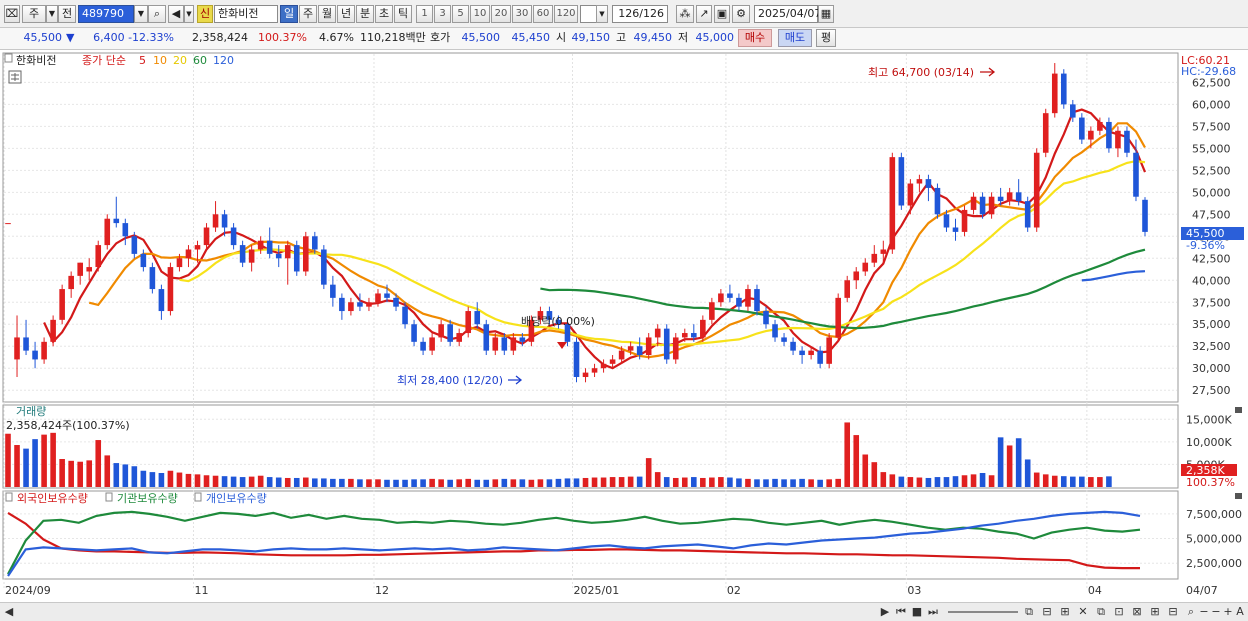 This screenshot has height=621, width=1248. What do you see at coordinates (308, 14) in the screenshot?
I see `period-week-tab: 주` at bounding box center [308, 14].